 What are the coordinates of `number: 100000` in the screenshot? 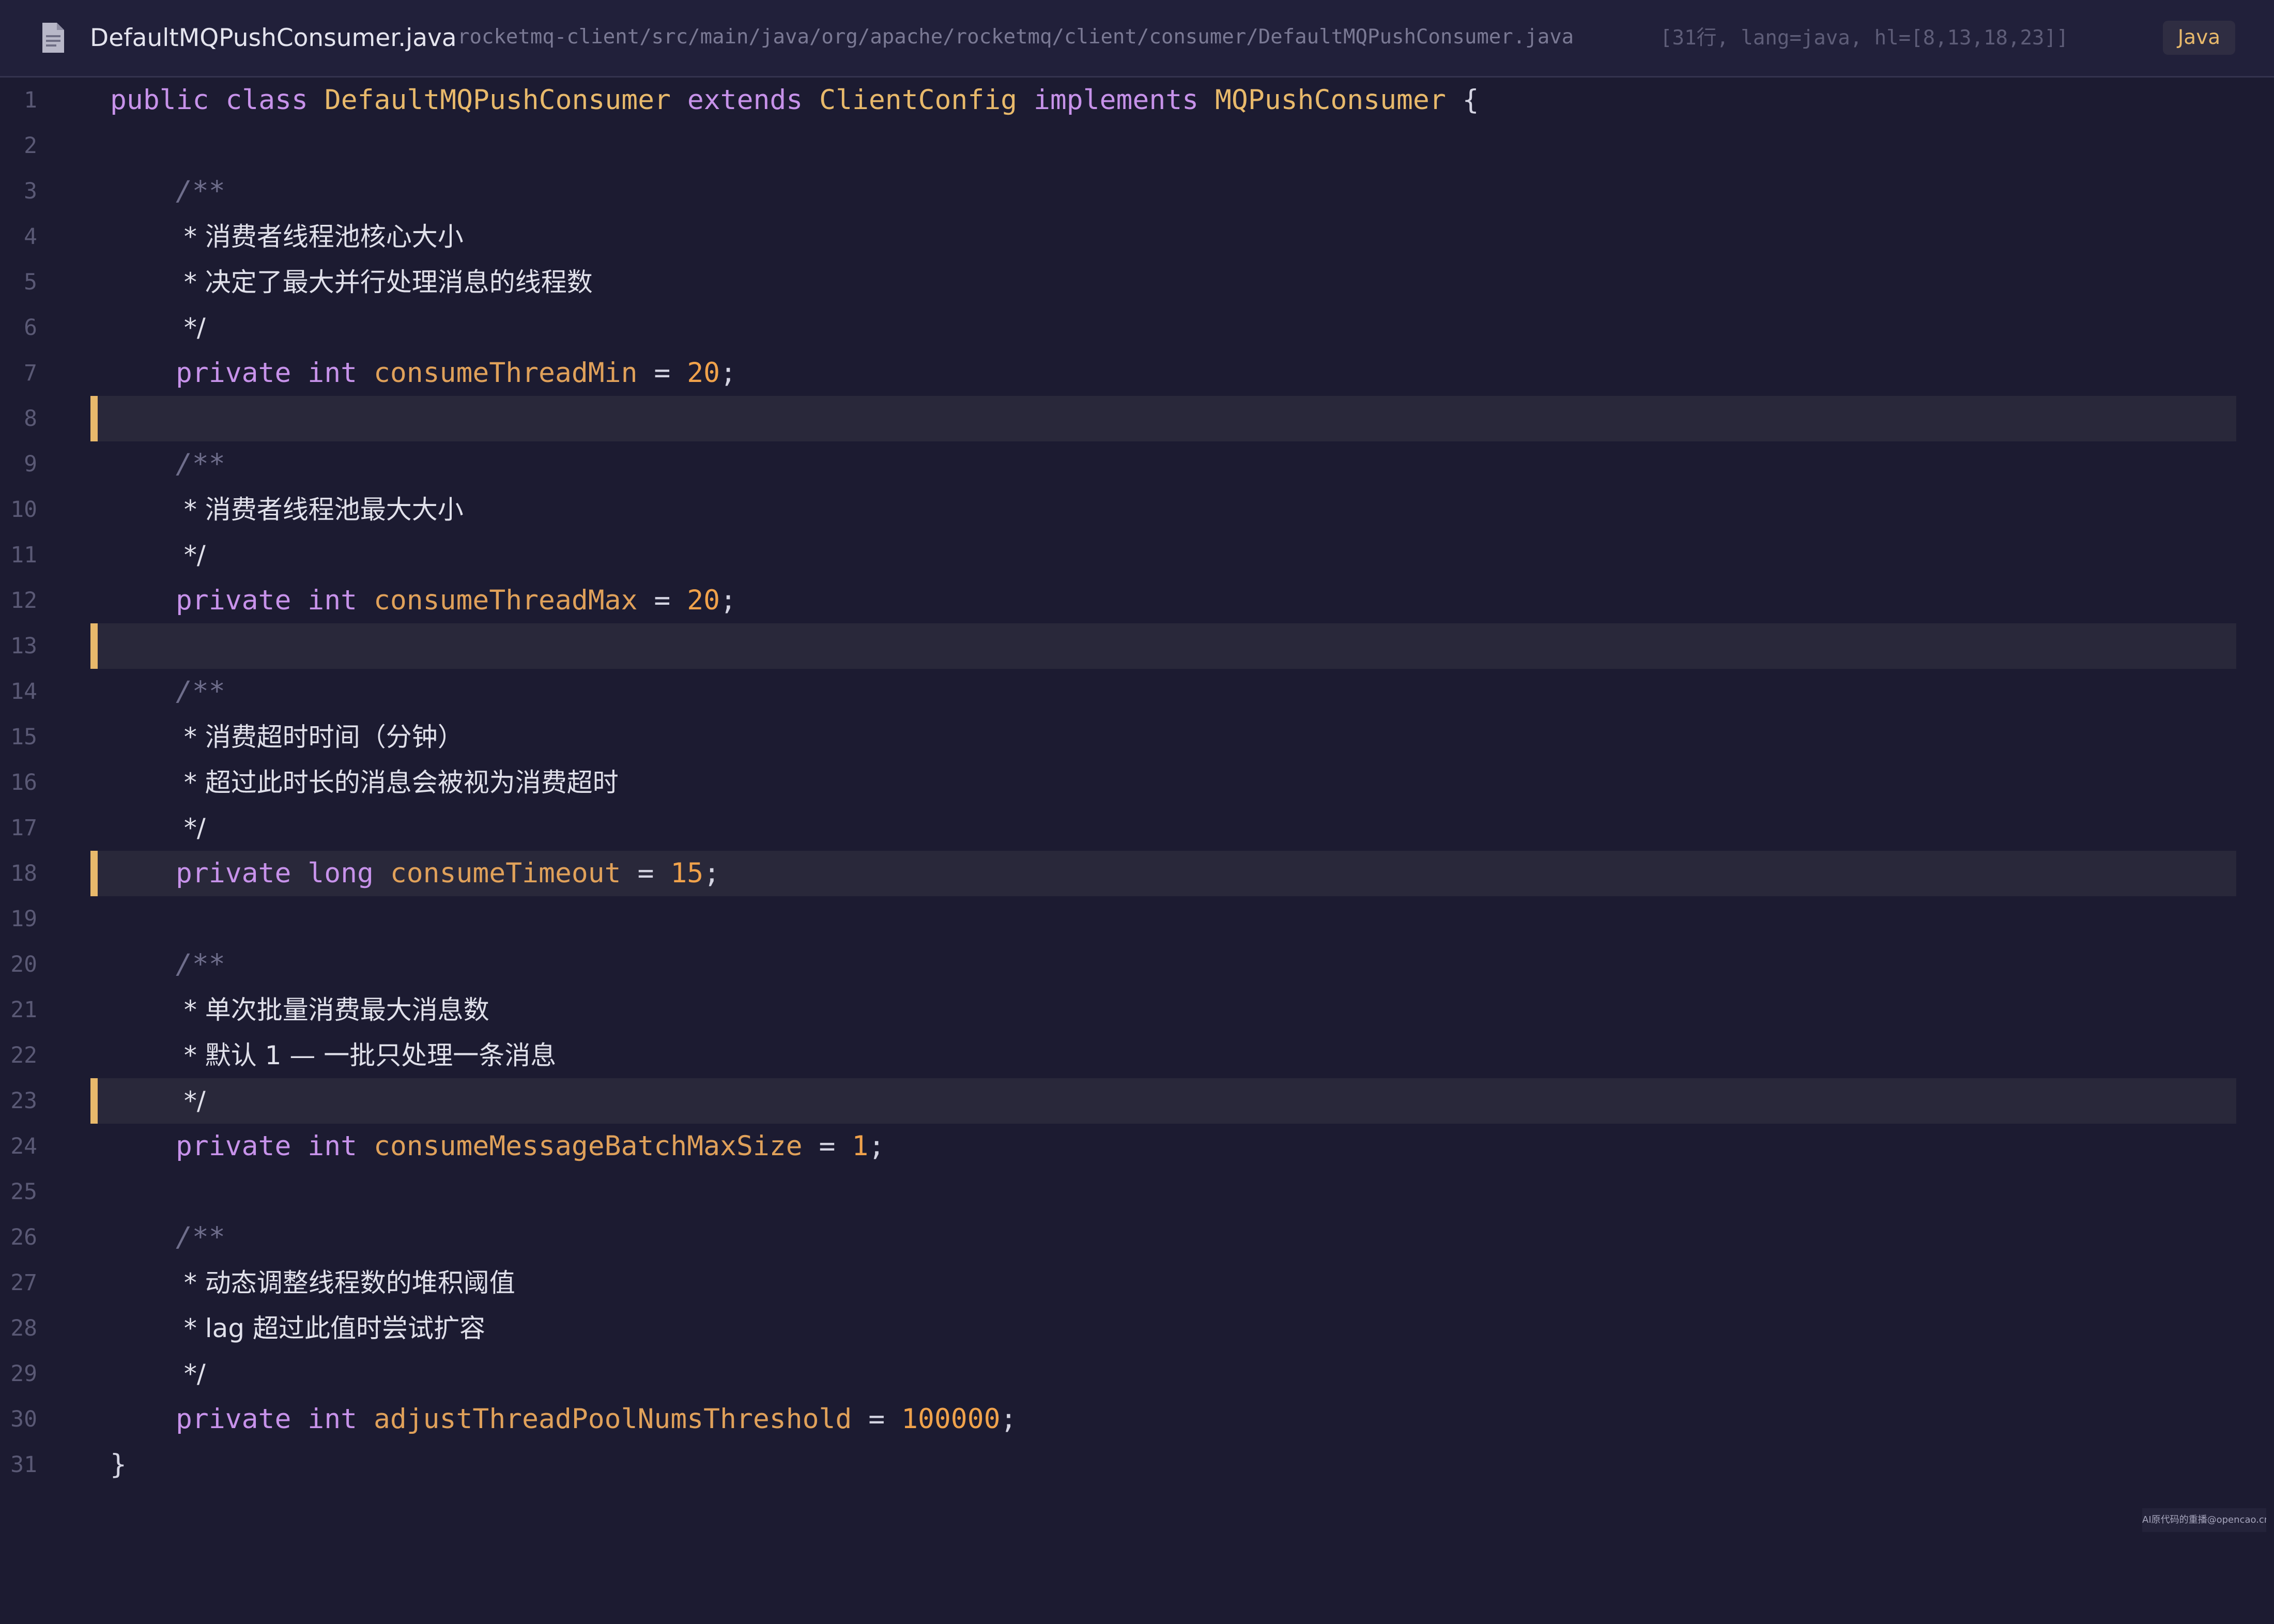 It's located at (951, 1419).